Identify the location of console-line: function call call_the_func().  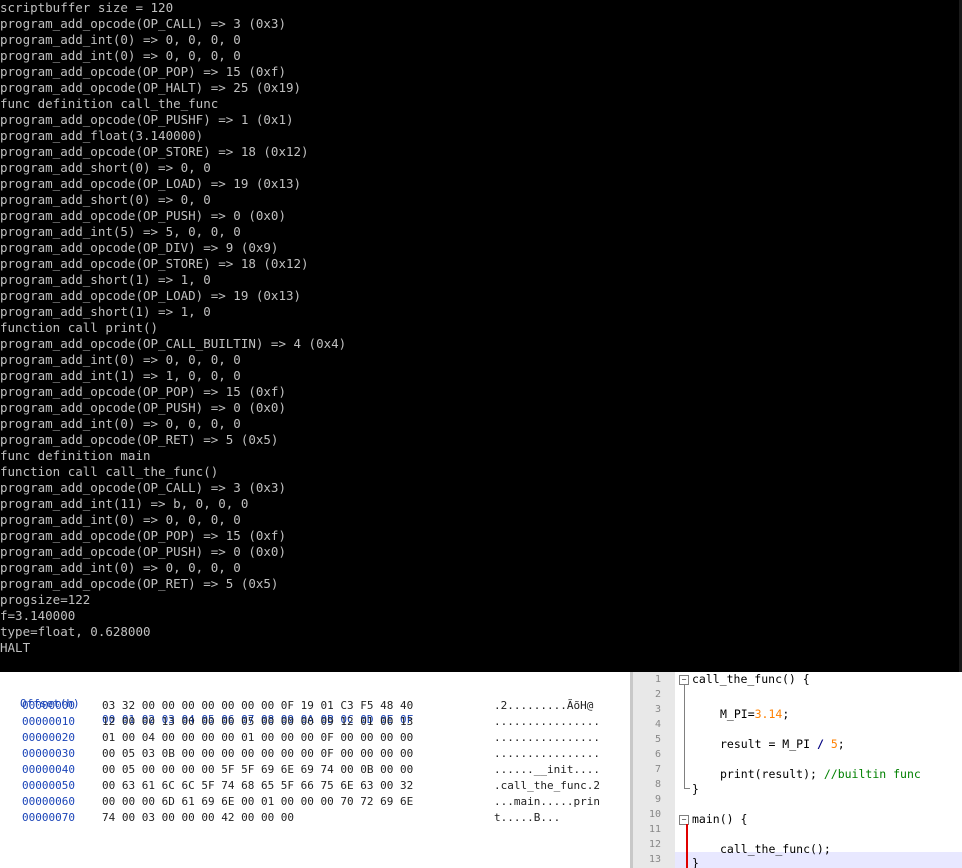
(109, 471).